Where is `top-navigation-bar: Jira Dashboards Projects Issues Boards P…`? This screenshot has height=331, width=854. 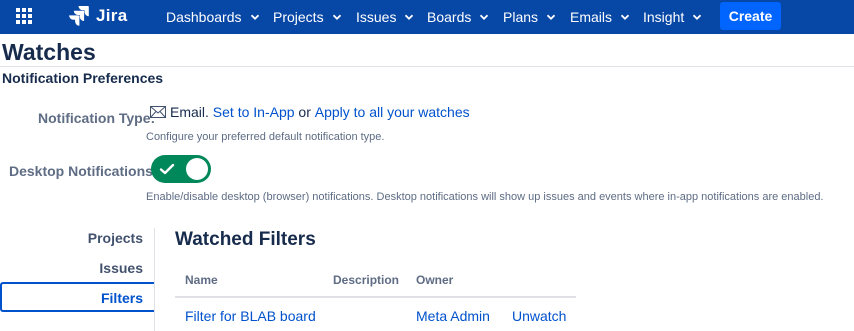 top-navigation-bar: Jira Dashboards Projects Issues Boards P… is located at coordinates (427, 17).